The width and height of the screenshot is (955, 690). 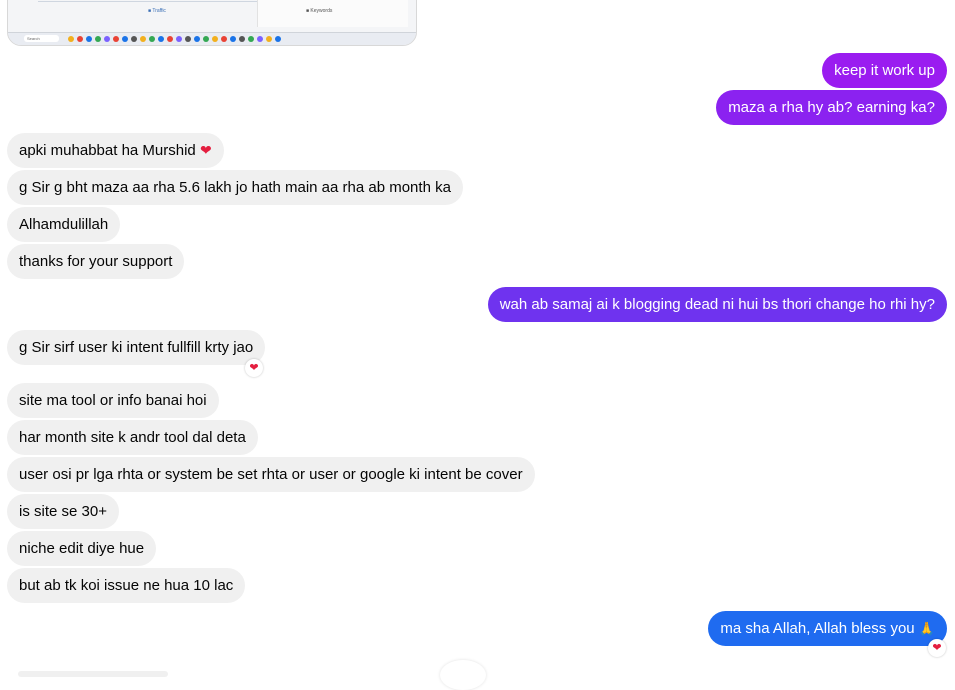 What do you see at coordinates (93, 674) in the screenshot?
I see `partial-message-bubble` at bounding box center [93, 674].